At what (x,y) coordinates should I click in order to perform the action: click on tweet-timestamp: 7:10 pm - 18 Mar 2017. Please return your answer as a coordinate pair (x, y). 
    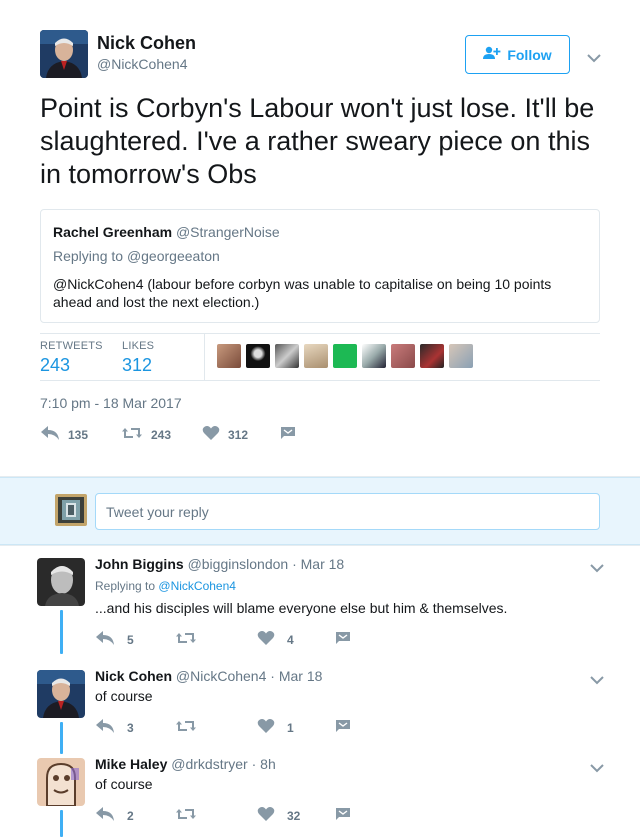
    Looking at the image, I should click on (111, 403).